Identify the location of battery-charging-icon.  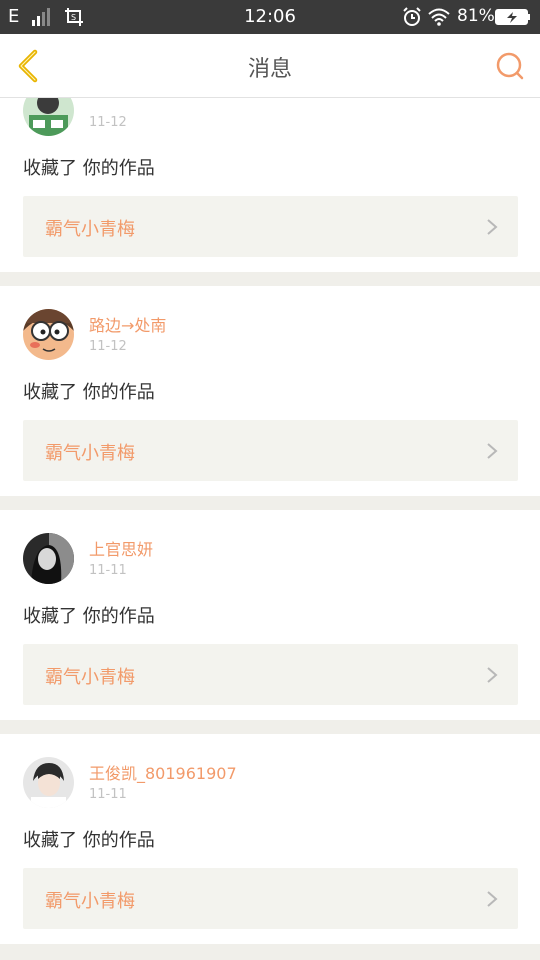
(512, 17).